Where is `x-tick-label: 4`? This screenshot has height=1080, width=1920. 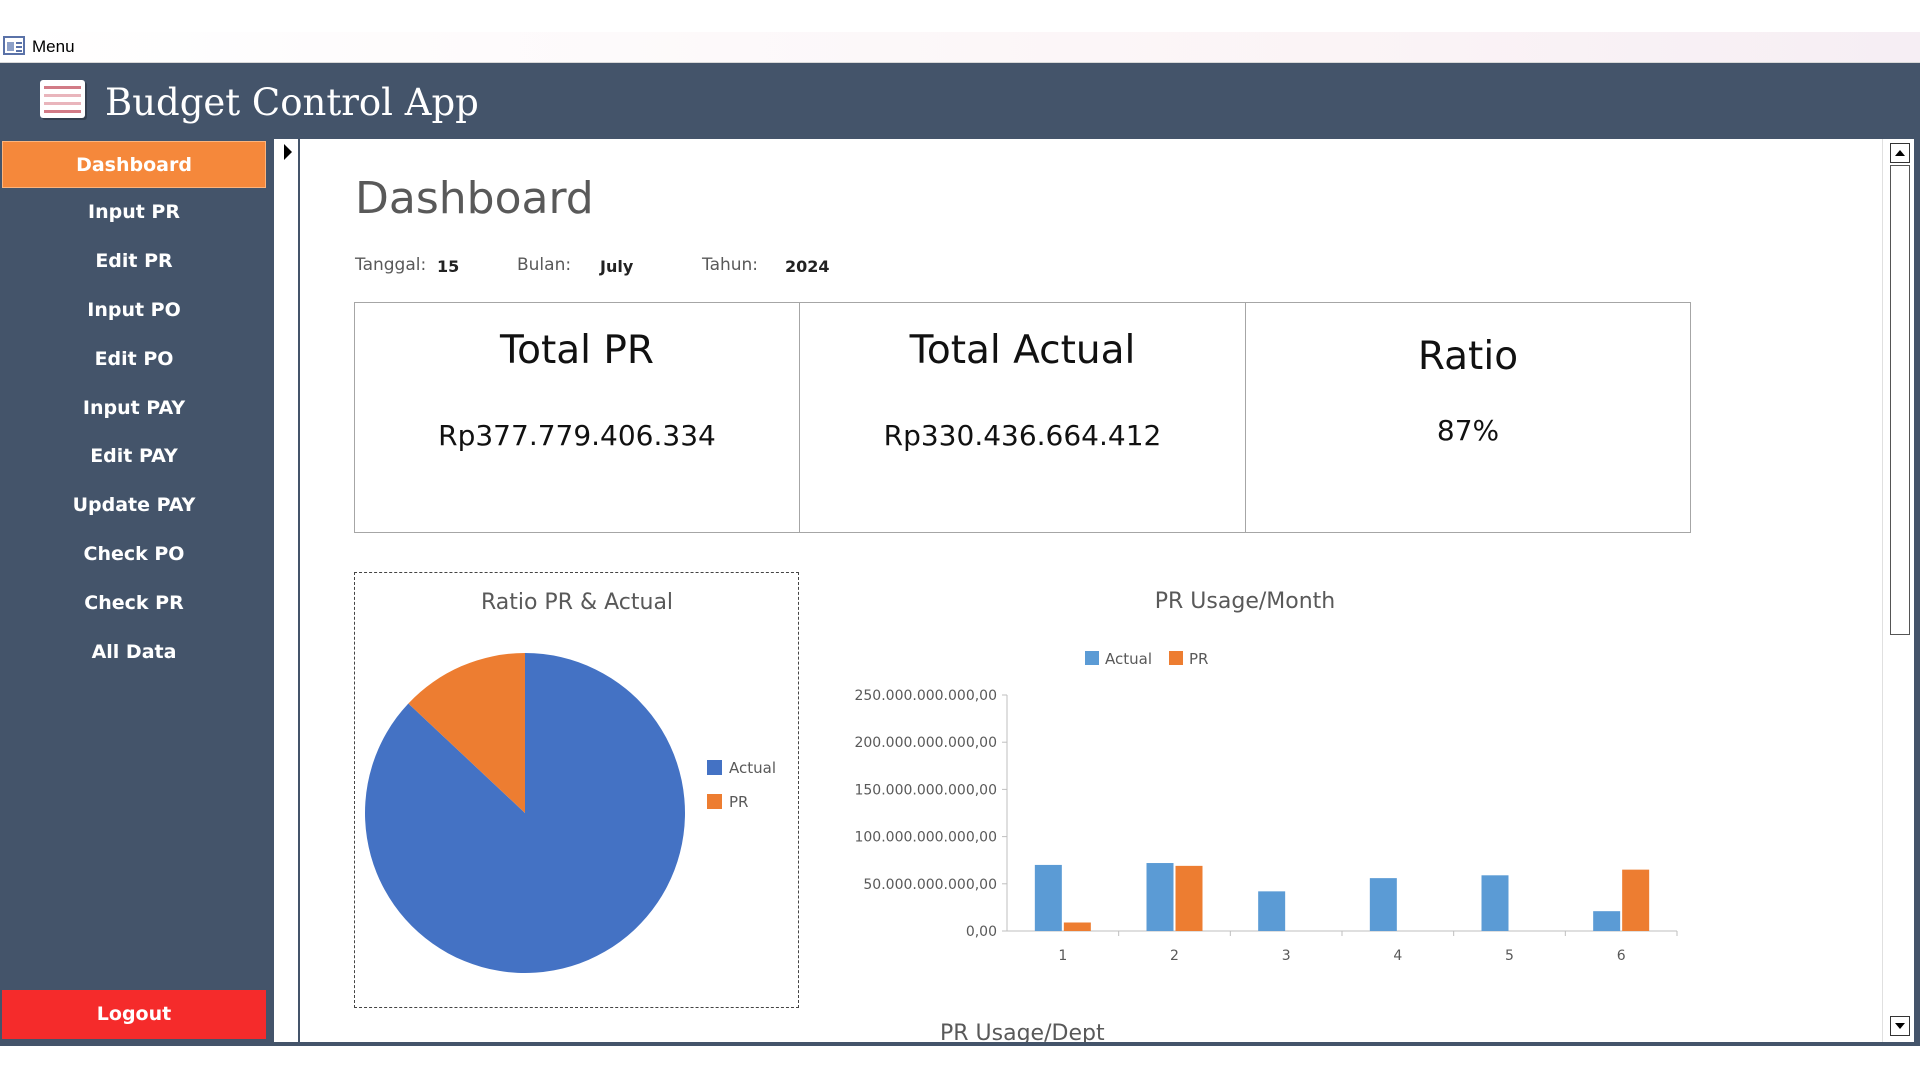
x-tick-label: 4 is located at coordinates (1397, 956).